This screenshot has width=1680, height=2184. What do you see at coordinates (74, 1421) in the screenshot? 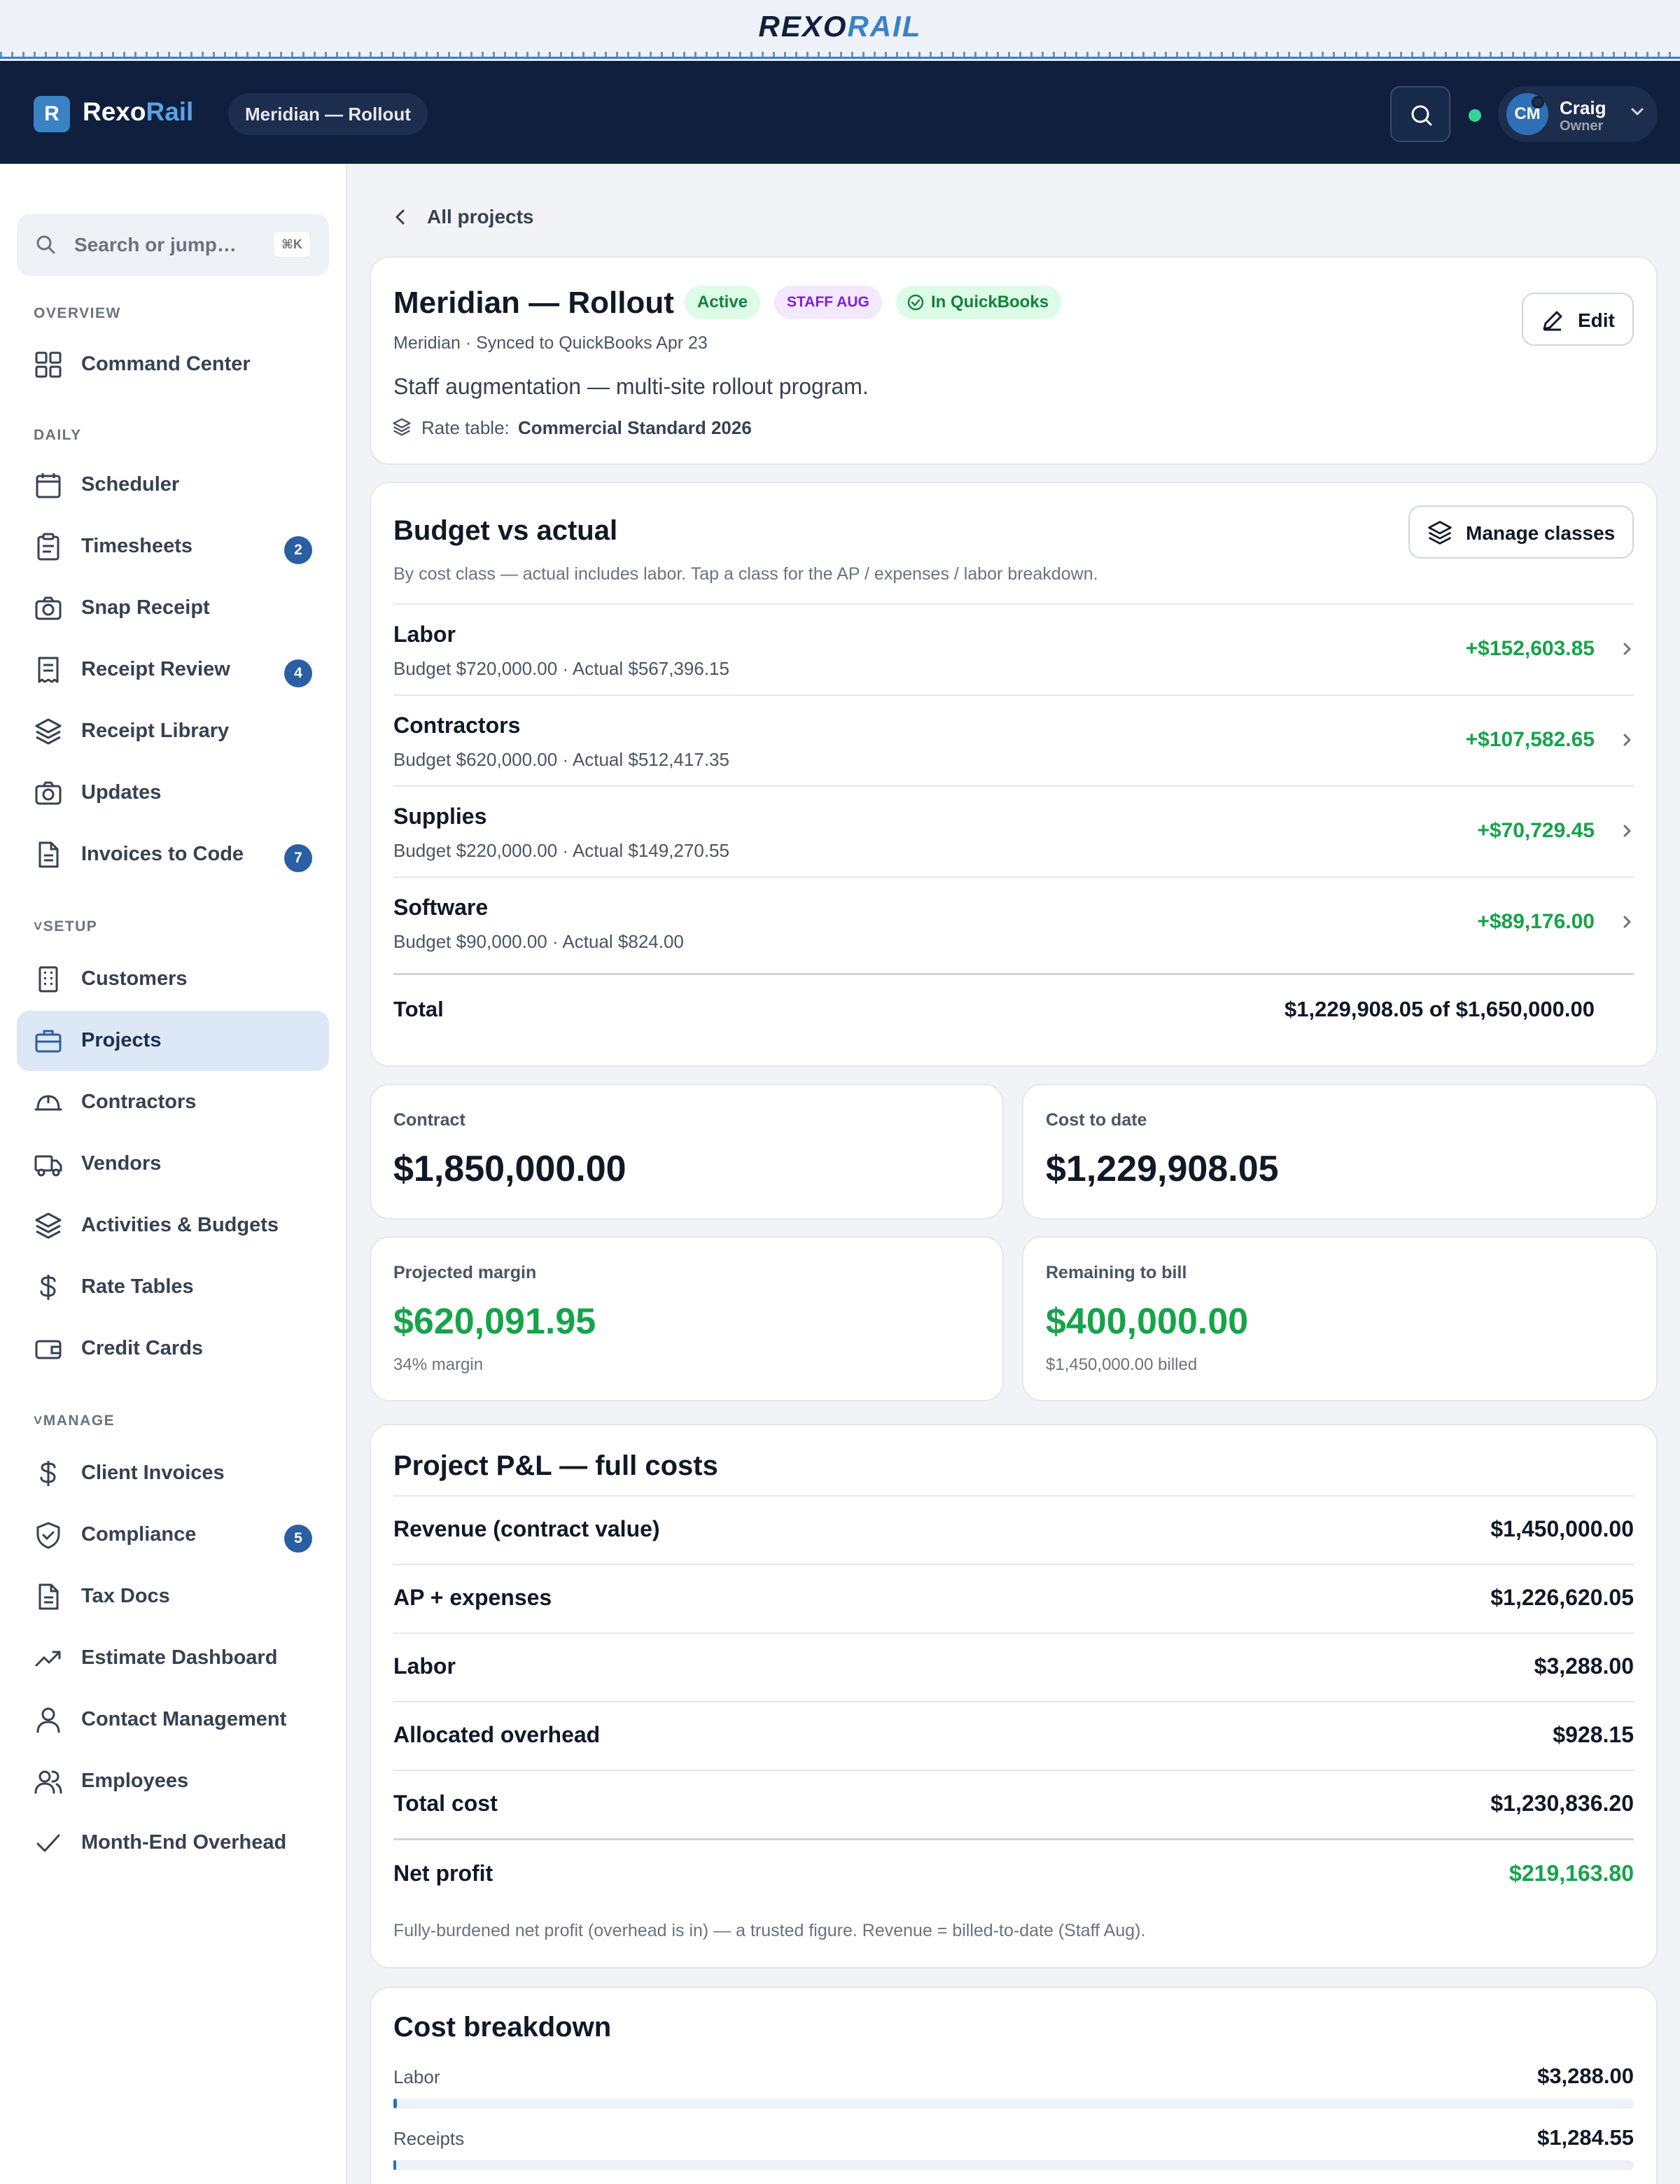
I see `section-manage: ˅MANAGE` at bounding box center [74, 1421].